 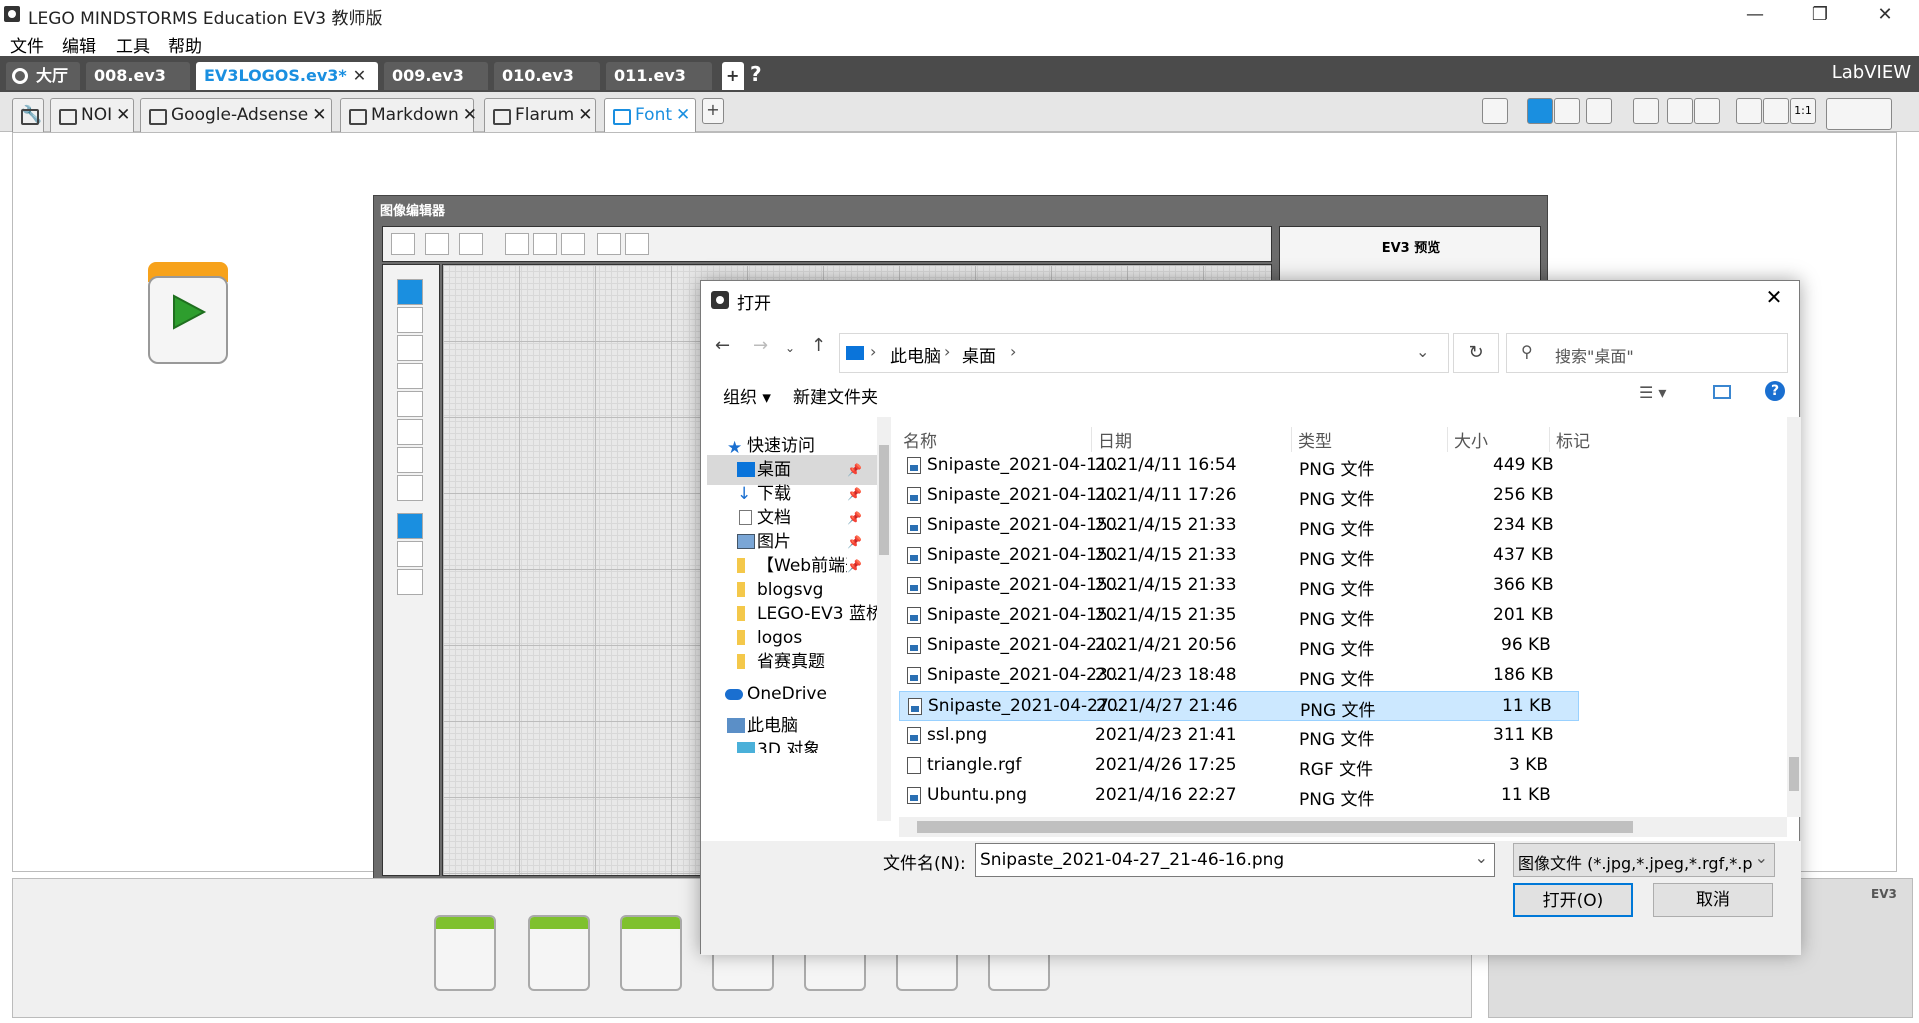 I want to click on file-list-vertical-scrollbar, so click(x=1794, y=617).